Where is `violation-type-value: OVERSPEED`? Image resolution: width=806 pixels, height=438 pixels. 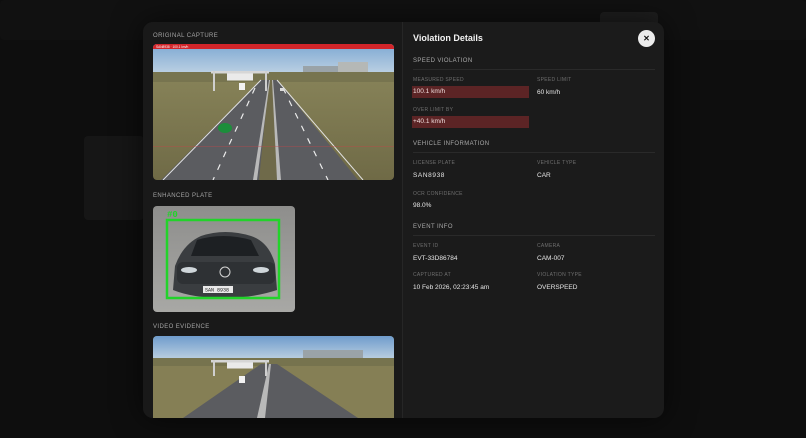
violation-type-value: OVERSPEED is located at coordinates (557, 287).